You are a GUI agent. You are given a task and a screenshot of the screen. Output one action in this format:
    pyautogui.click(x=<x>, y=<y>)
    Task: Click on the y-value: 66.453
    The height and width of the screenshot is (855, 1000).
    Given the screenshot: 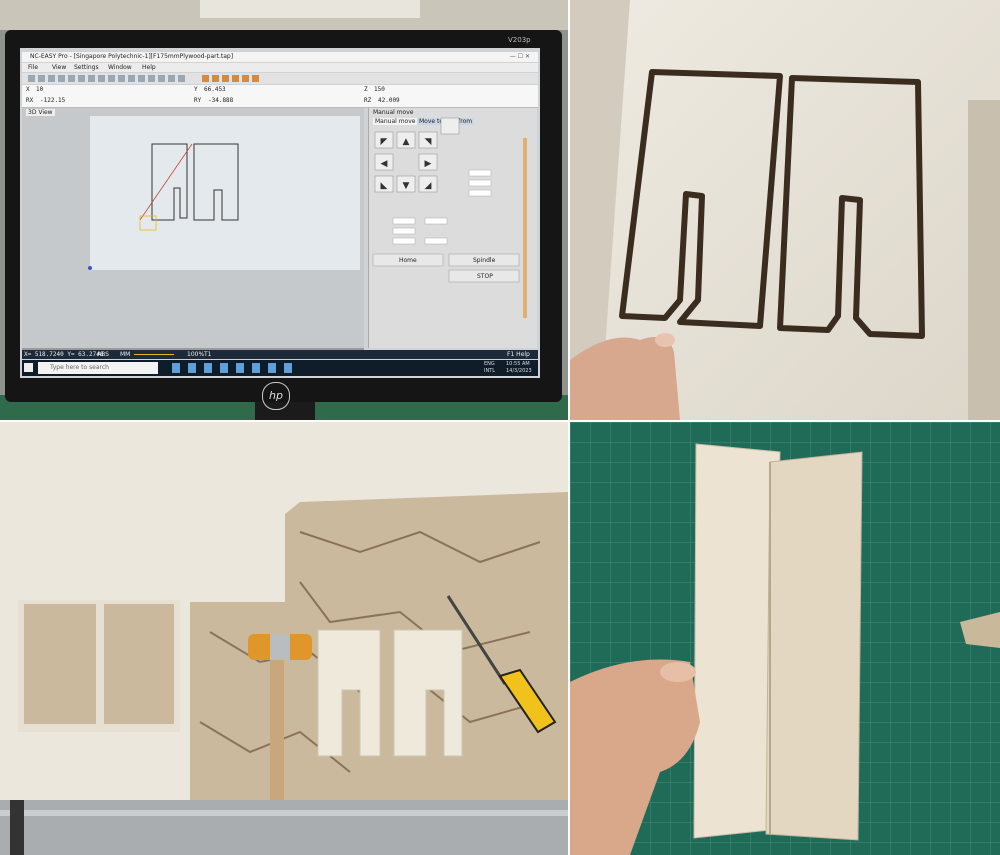 What is the action you would take?
    pyautogui.click(x=215, y=89)
    